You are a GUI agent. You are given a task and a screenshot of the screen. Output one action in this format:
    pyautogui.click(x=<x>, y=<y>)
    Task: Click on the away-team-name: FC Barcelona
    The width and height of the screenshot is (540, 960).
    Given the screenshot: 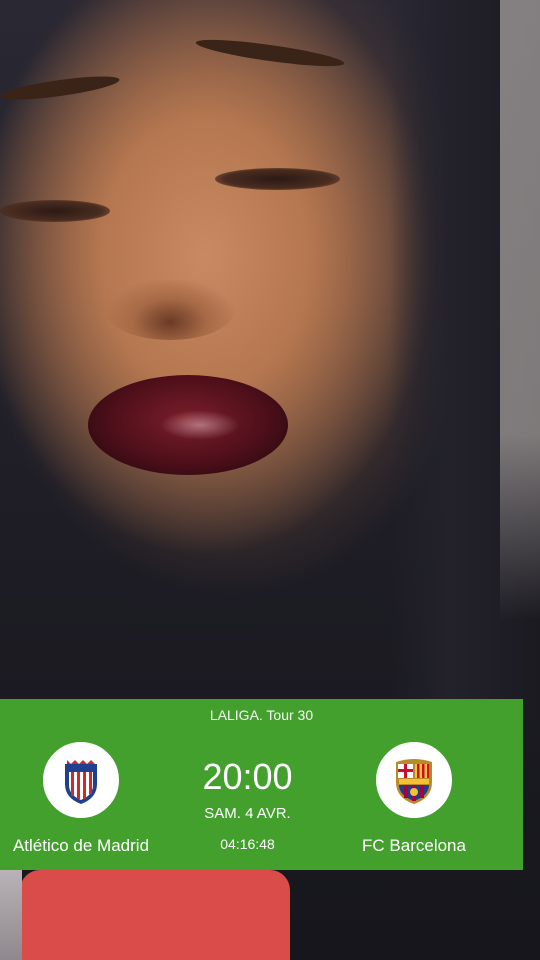 What is the action you would take?
    pyautogui.click(x=414, y=845)
    